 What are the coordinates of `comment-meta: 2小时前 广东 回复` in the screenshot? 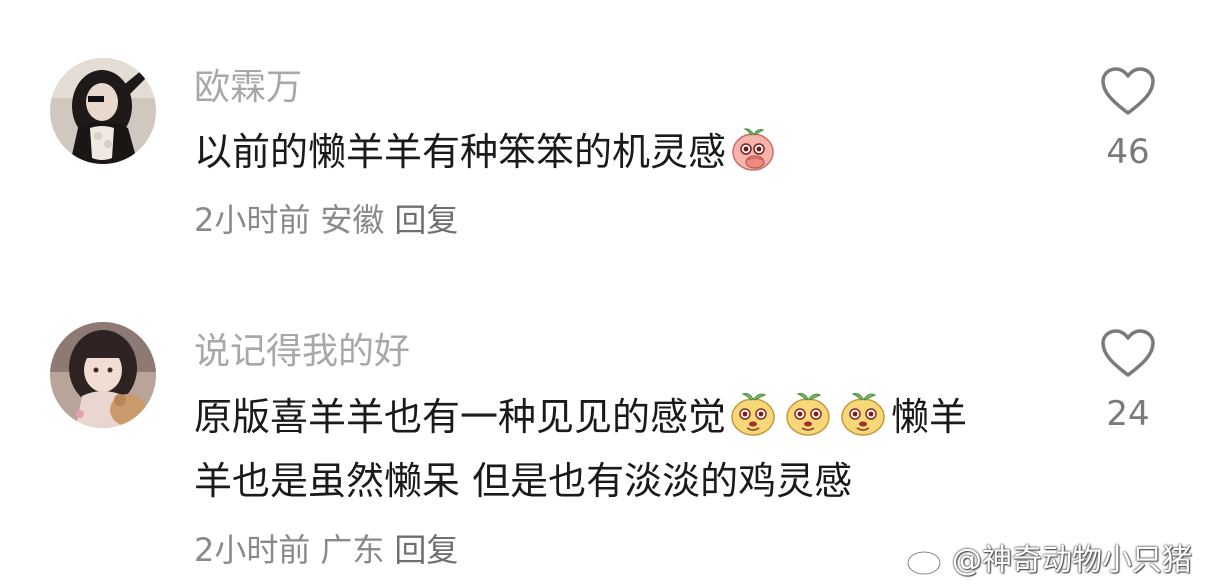 It's located at (331, 550).